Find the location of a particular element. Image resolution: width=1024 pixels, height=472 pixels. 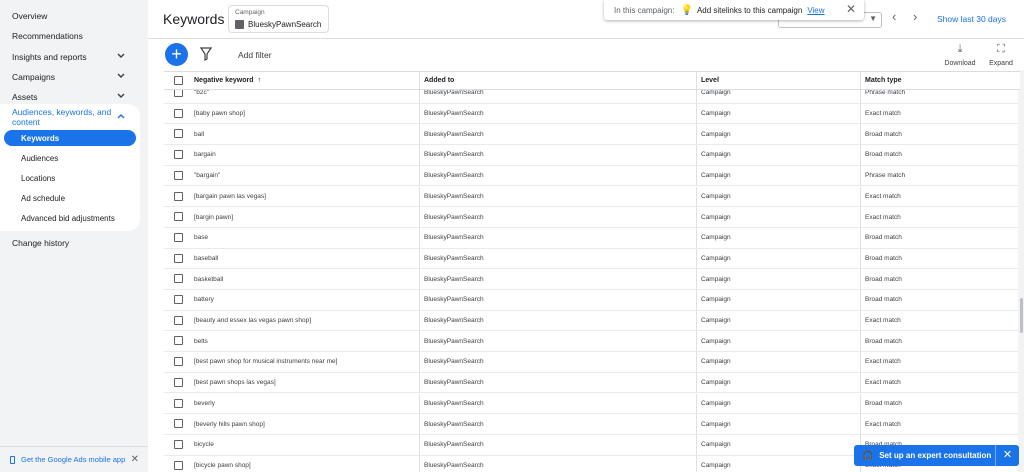

cell-negative-keyword: bargain is located at coordinates (205, 155).